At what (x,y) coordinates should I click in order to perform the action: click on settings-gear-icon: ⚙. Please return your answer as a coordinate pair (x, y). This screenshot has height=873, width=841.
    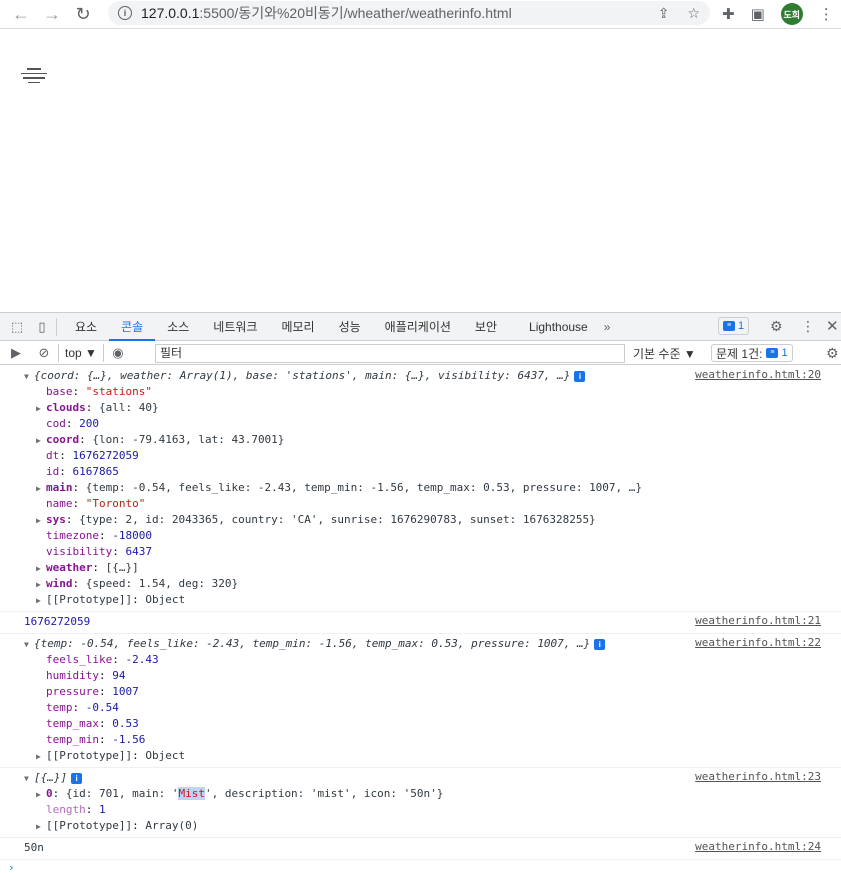
    Looking at the image, I should click on (776, 326).